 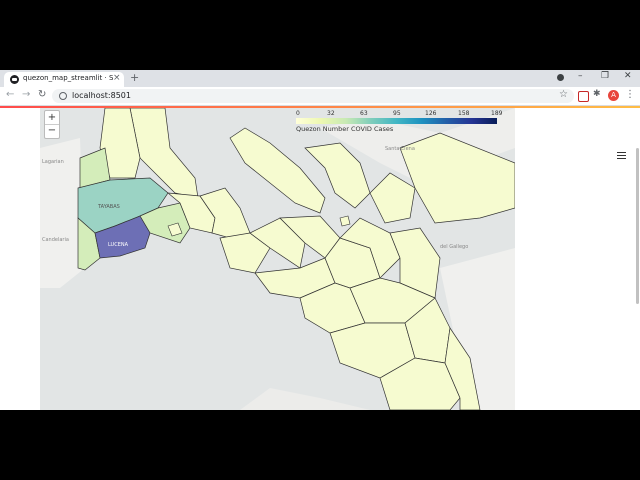 I want to click on media-record-icon, so click(x=560, y=77).